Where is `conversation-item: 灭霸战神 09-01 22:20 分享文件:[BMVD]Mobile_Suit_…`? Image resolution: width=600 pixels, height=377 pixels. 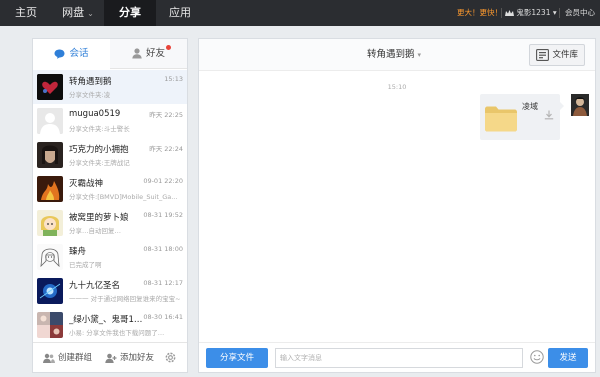
conversation-item: 灭霸战神 09-01 22:20 分享文件:[BMVD]Mobile_Suit_… is located at coordinates (110, 189).